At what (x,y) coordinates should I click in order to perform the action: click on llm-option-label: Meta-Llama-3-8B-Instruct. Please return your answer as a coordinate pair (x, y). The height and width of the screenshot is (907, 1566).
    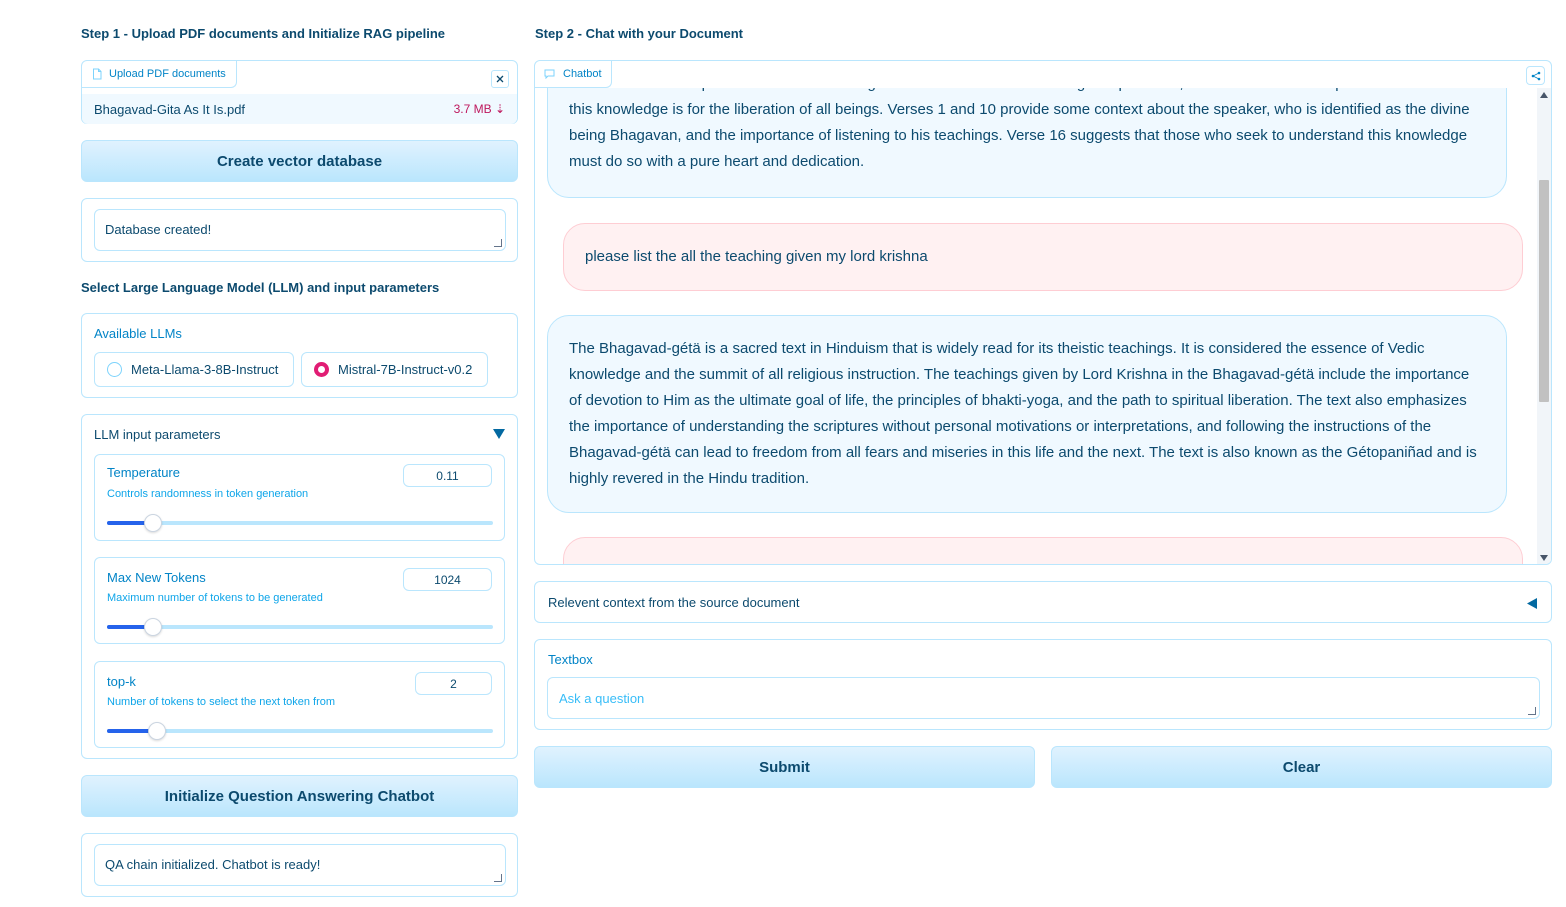
    Looking at the image, I should click on (205, 369).